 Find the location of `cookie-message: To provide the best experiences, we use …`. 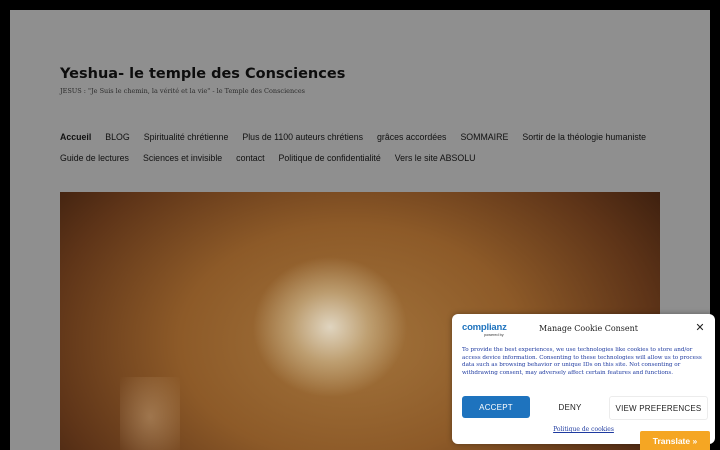

cookie-message: To provide the best experiences, we use … is located at coordinates (582, 361).